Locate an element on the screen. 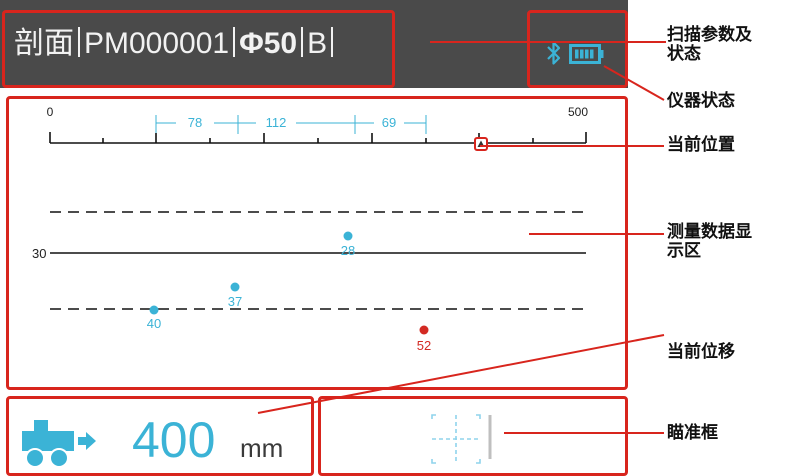  annotation-data-area: 测量数据显 示区 is located at coordinates (709, 241).